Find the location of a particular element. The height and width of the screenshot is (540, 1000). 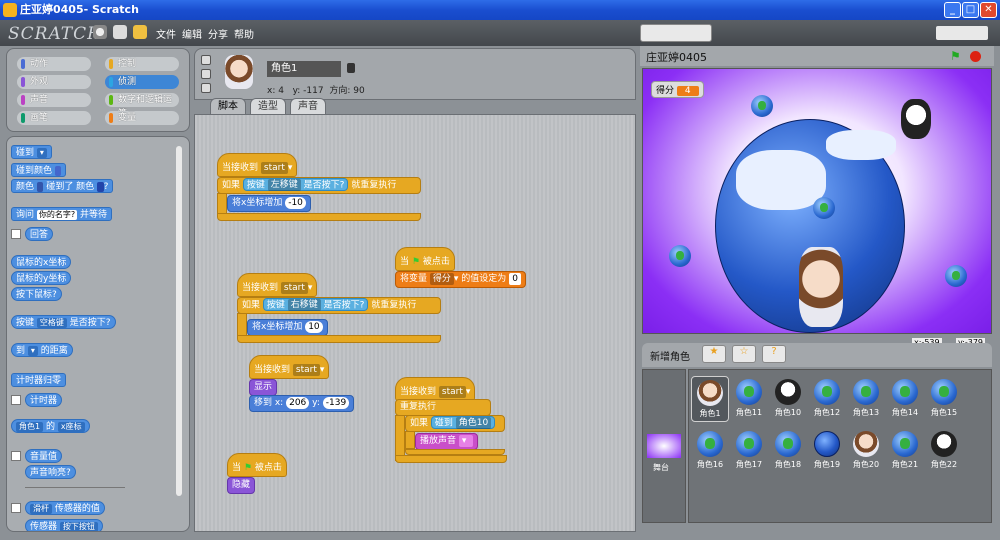

touching-color-block: 碰到颜色 is located at coordinates (39, 170).